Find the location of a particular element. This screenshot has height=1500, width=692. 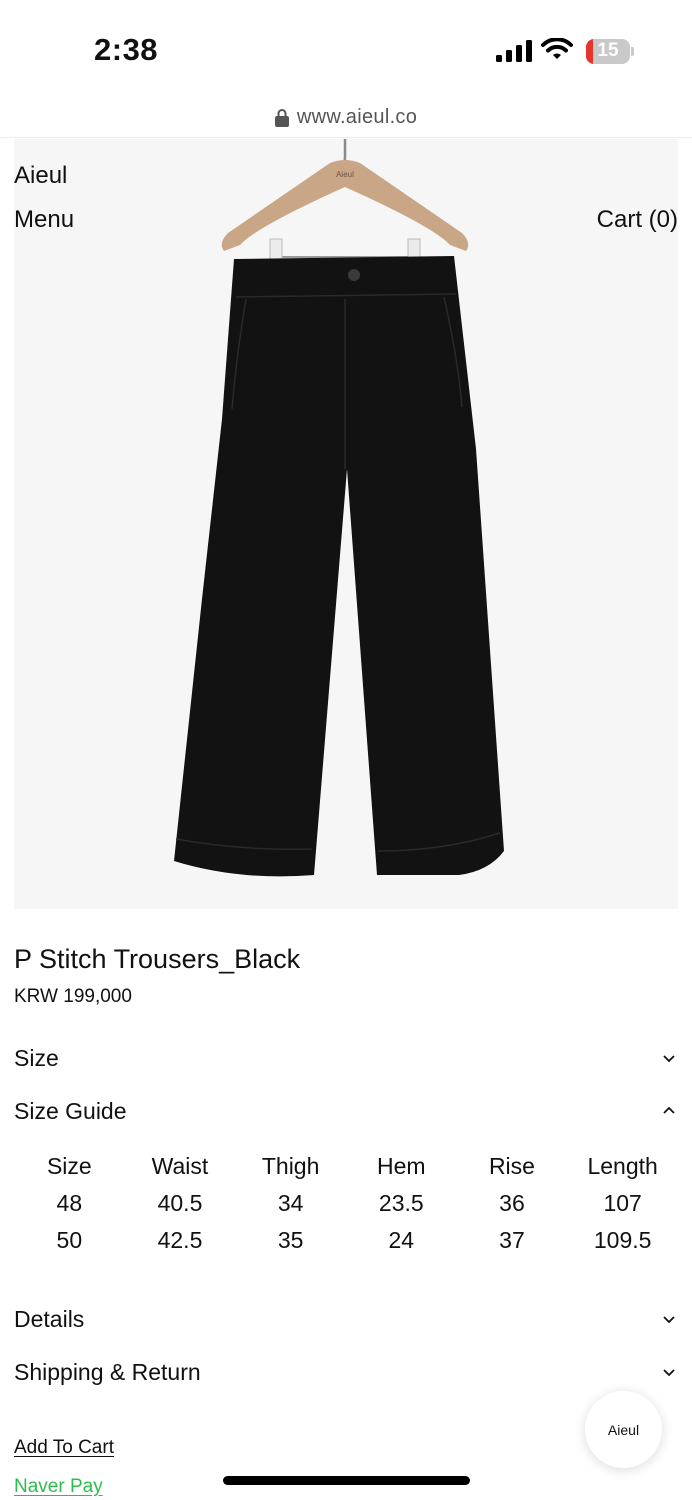

shipping-return-accordion-label: Shipping & Return is located at coordinates (107, 1371).